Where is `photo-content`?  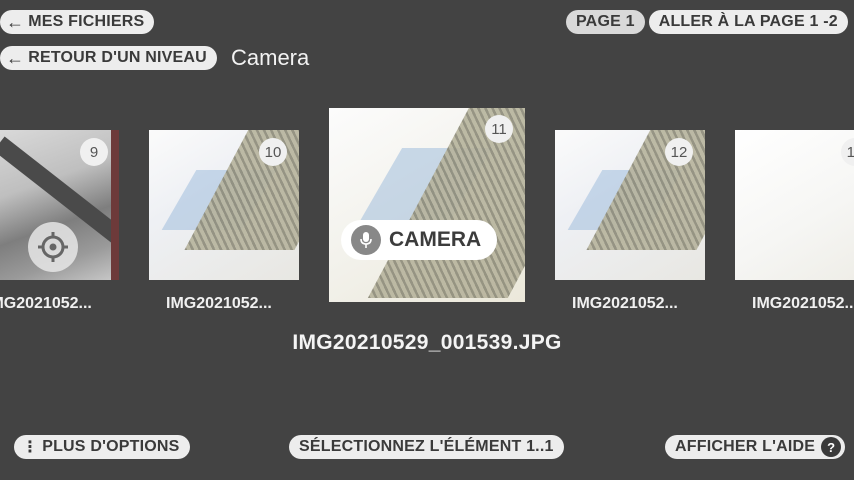 photo-content is located at coordinates (115, 205).